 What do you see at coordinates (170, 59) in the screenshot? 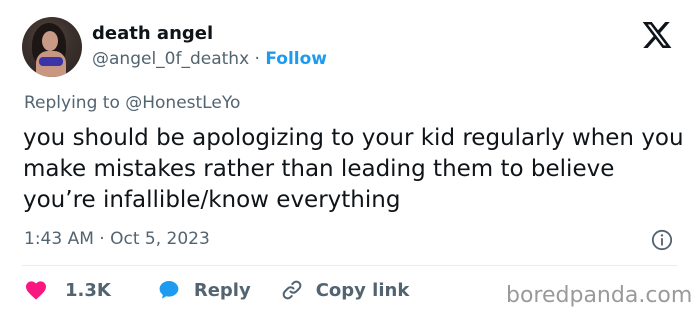
I see `author-handle: @angel_0f_deathx` at bounding box center [170, 59].